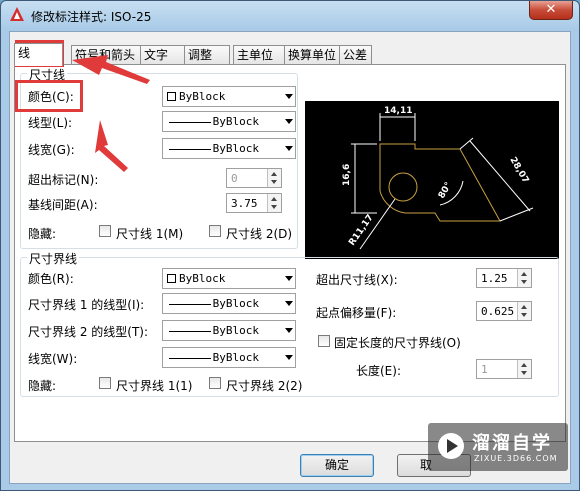 The width and height of the screenshot is (580, 491). I want to click on watermark-url: ZIXUE.3D66.COM, so click(516, 458).